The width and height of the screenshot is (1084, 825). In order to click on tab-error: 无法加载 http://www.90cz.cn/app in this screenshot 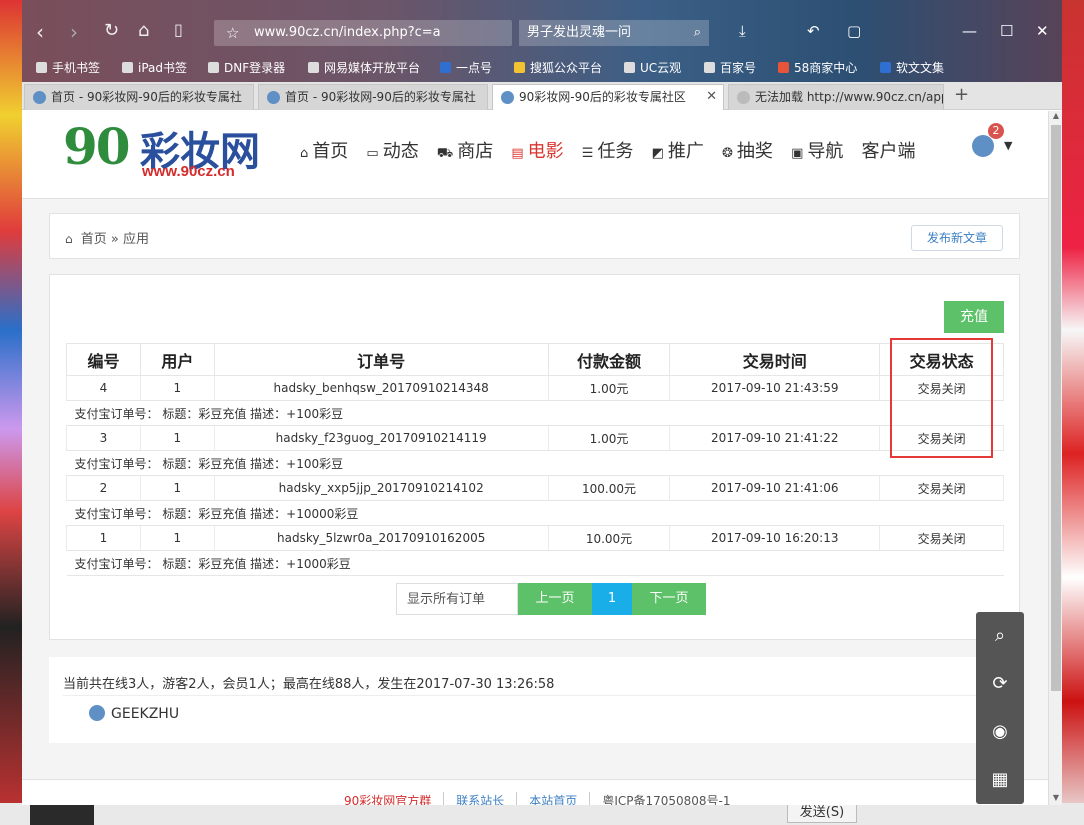, I will do `click(836, 97)`.